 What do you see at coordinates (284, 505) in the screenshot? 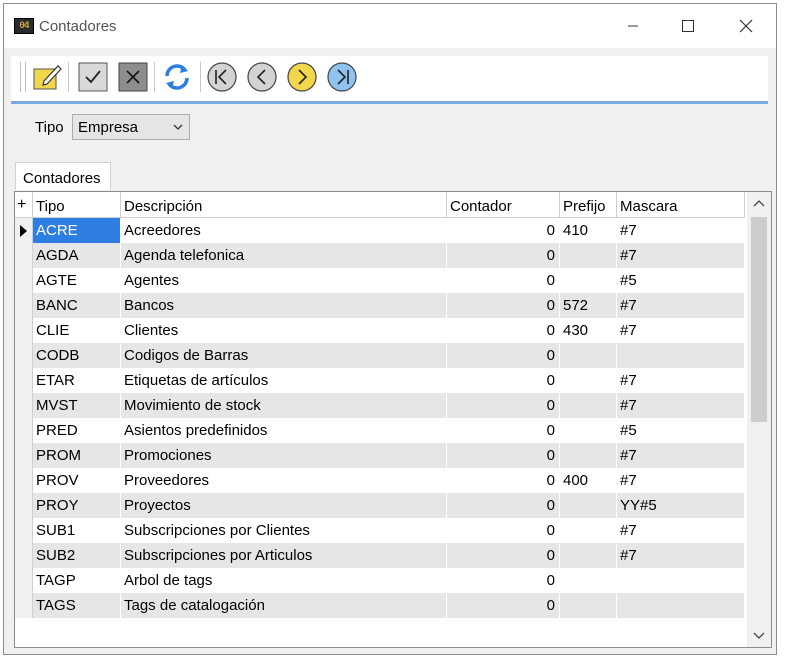
I see `cell-descripcion: Proyectos` at bounding box center [284, 505].